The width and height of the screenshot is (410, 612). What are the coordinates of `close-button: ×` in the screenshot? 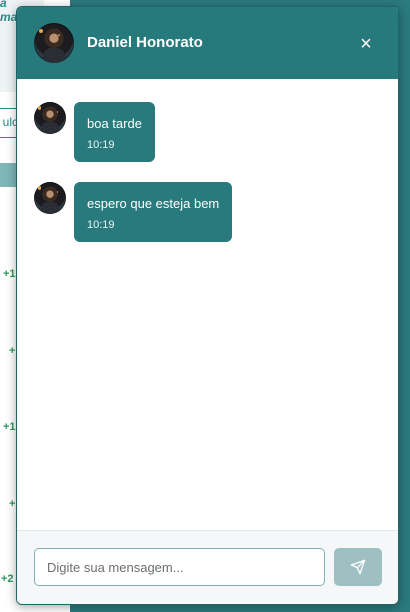 It's located at (366, 44).